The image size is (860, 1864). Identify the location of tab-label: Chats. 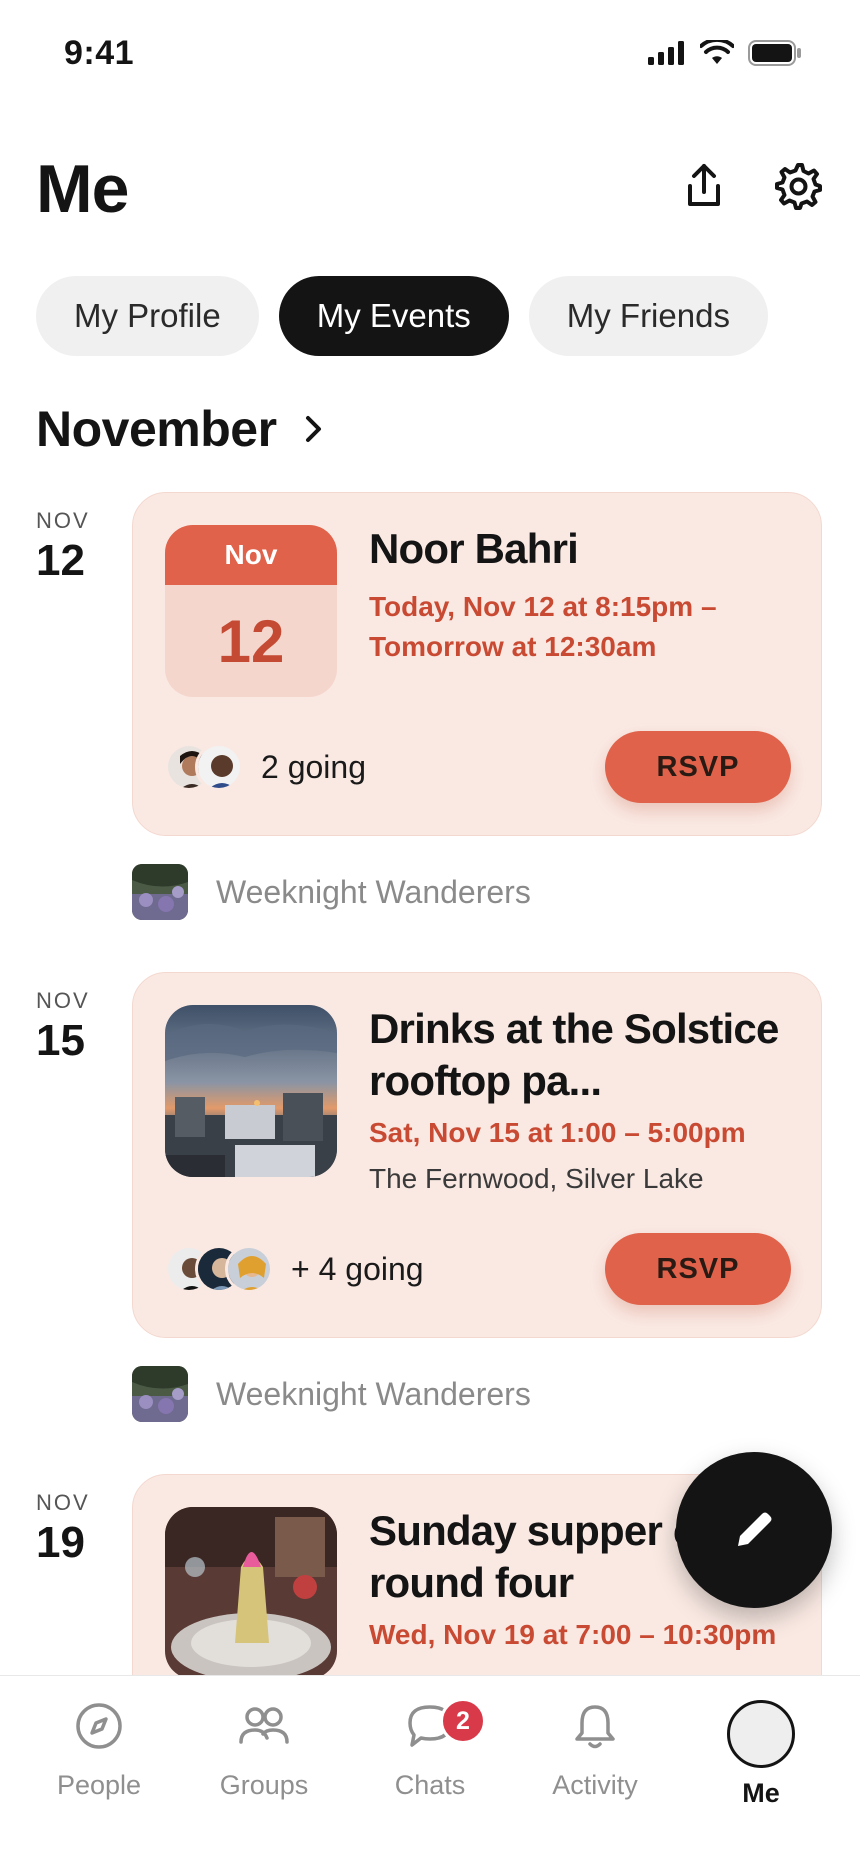
(430, 1785).